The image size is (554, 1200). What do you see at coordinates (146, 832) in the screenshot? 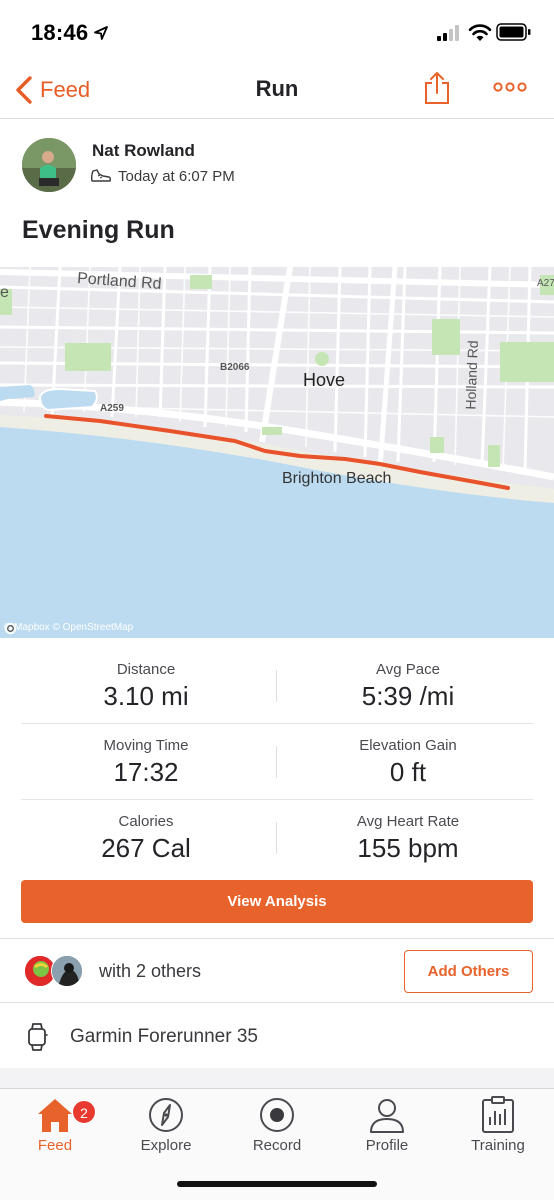
I see `stat-calories: Calories 267 Cal` at bounding box center [146, 832].